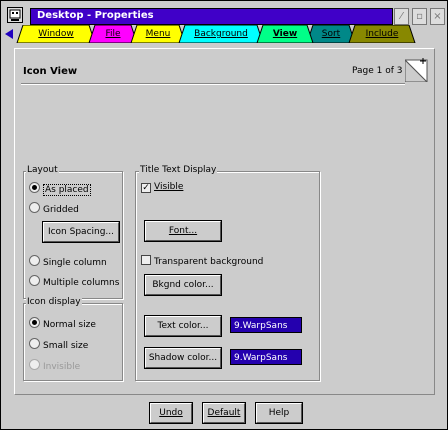 The width and height of the screenshot is (448, 430). I want to click on minimize-icon: ⁄, so click(401, 16).